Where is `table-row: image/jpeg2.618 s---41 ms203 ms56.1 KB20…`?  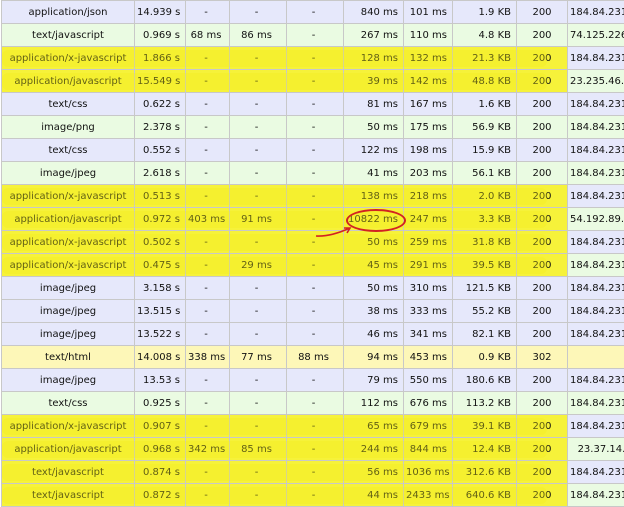
table-row: image/jpeg2.618 s---41 ms203 ms56.1 KB20… is located at coordinates (313, 173).